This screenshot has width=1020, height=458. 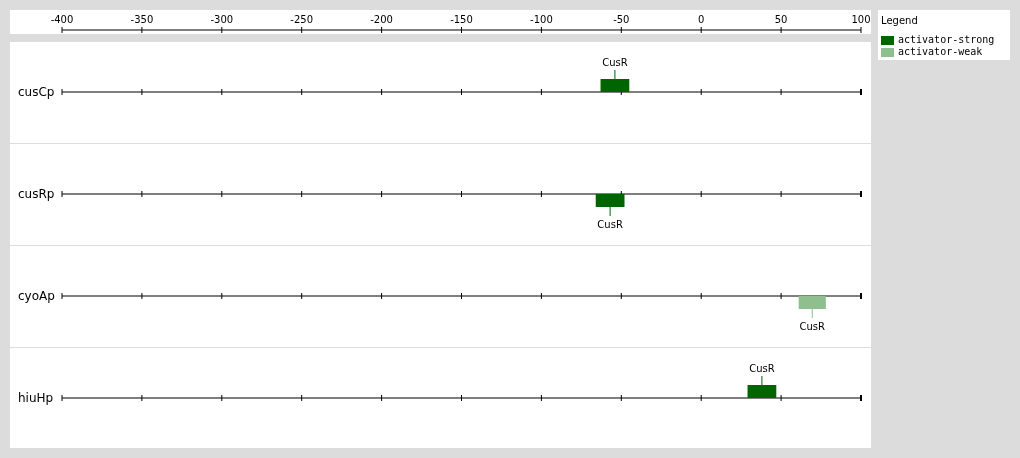 I want to click on legend-title: Legend, so click(x=900, y=21).